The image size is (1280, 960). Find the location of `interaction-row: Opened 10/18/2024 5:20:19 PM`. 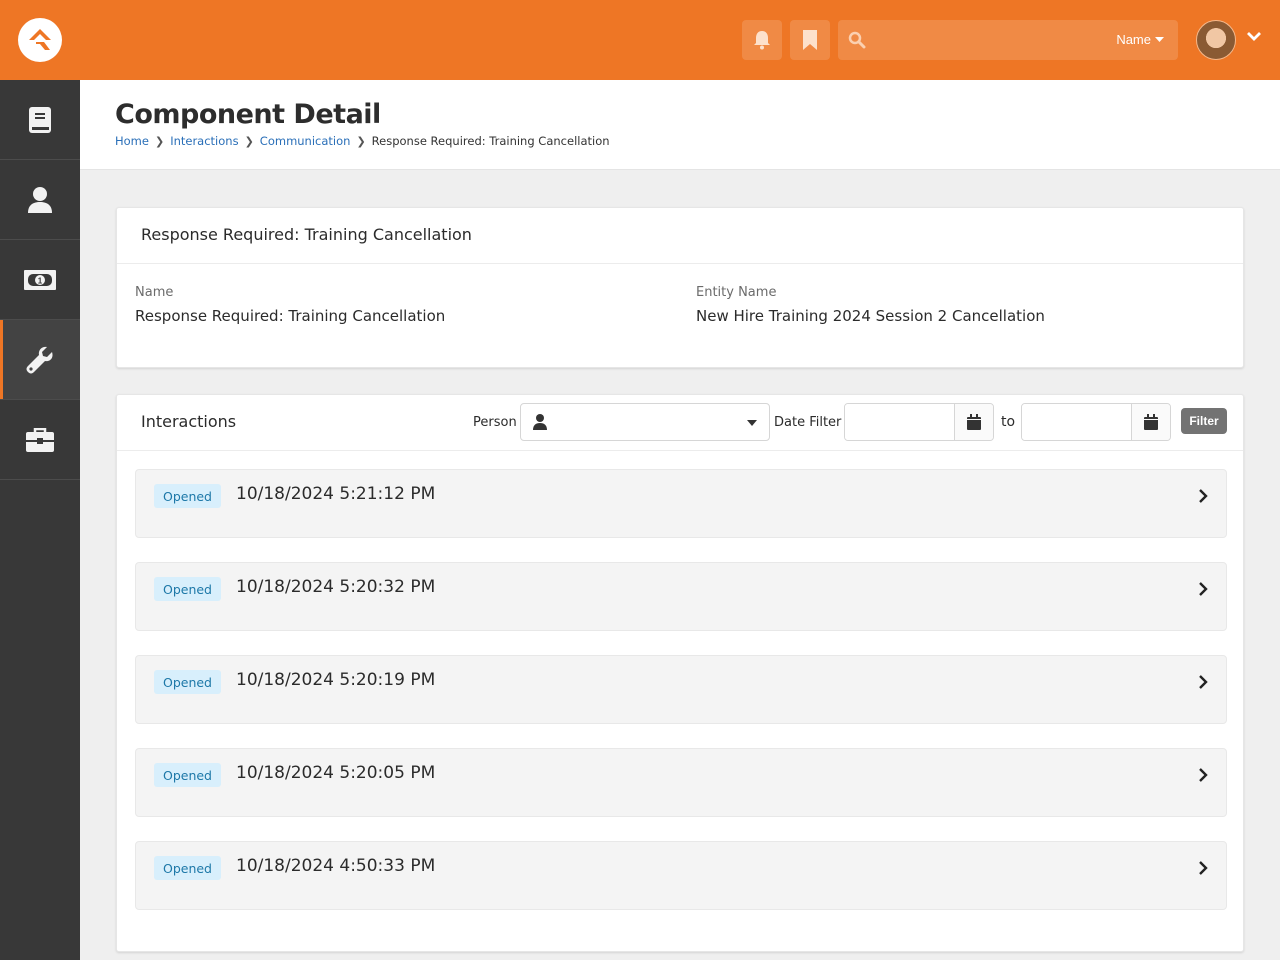

interaction-row: Opened 10/18/2024 5:20:19 PM is located at coordinates (681, 689).